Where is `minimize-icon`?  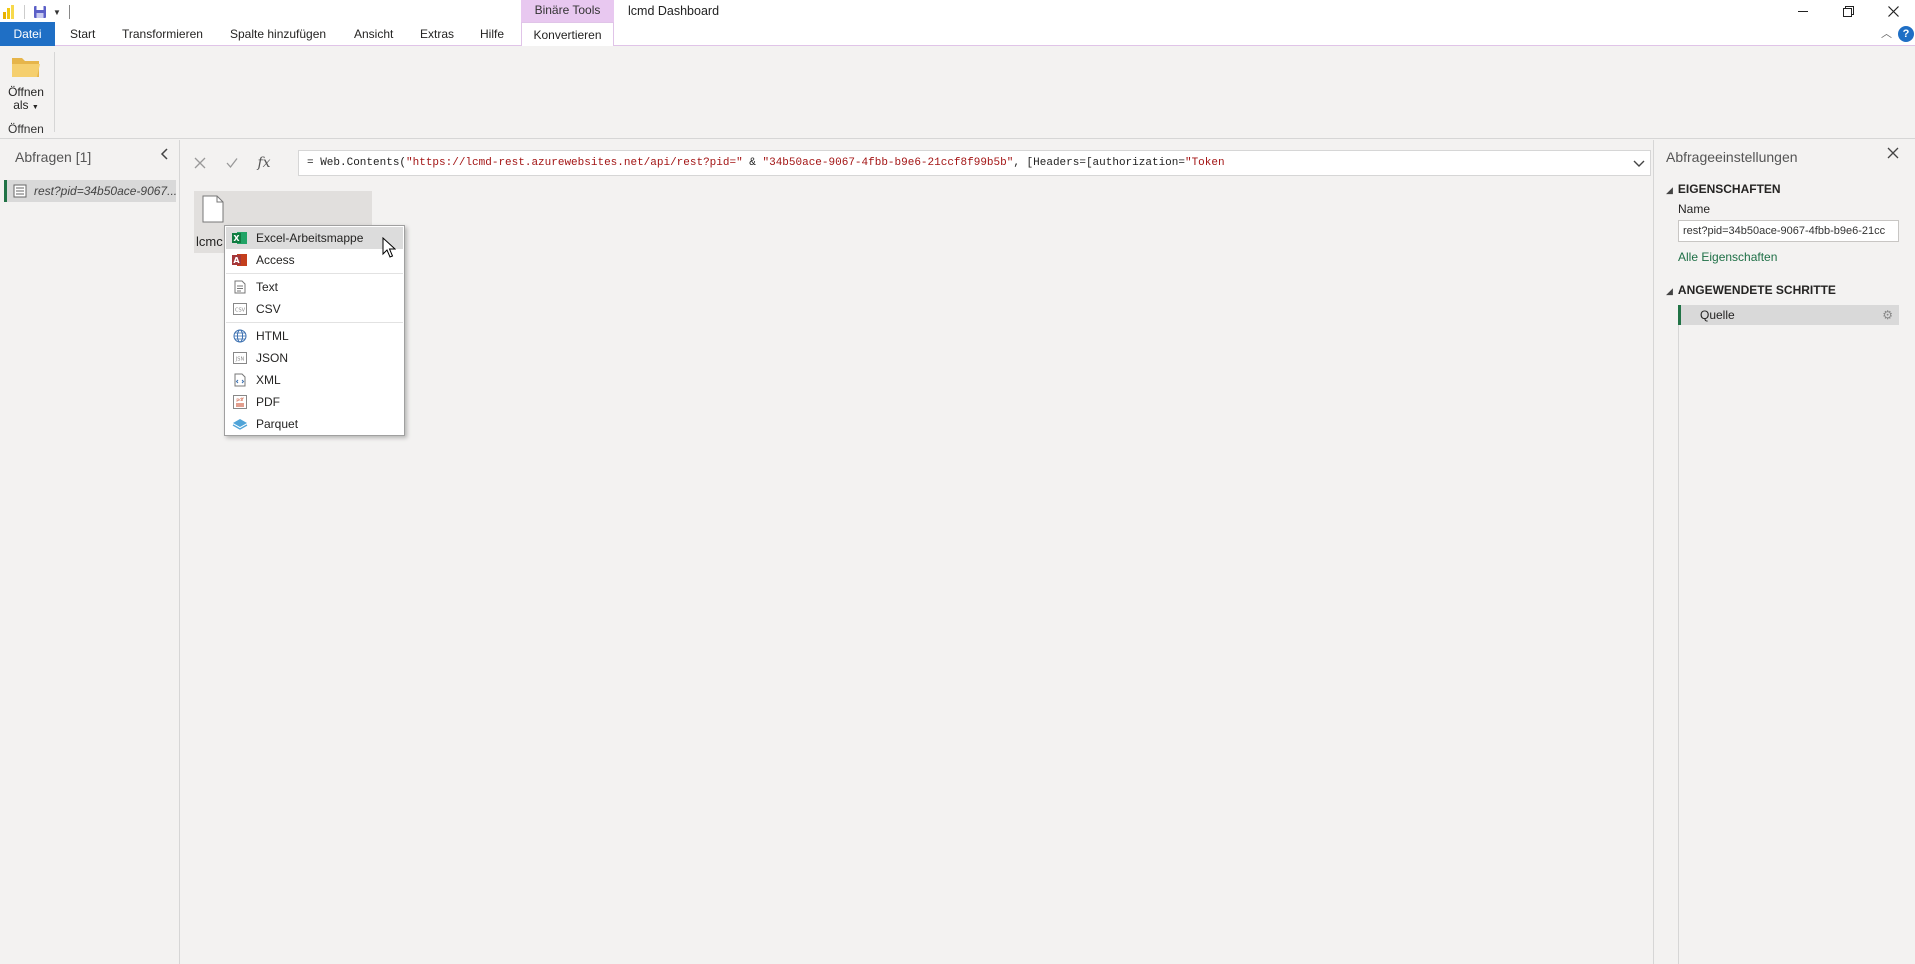
minimize-icon is located at coordinates (1803, 11).